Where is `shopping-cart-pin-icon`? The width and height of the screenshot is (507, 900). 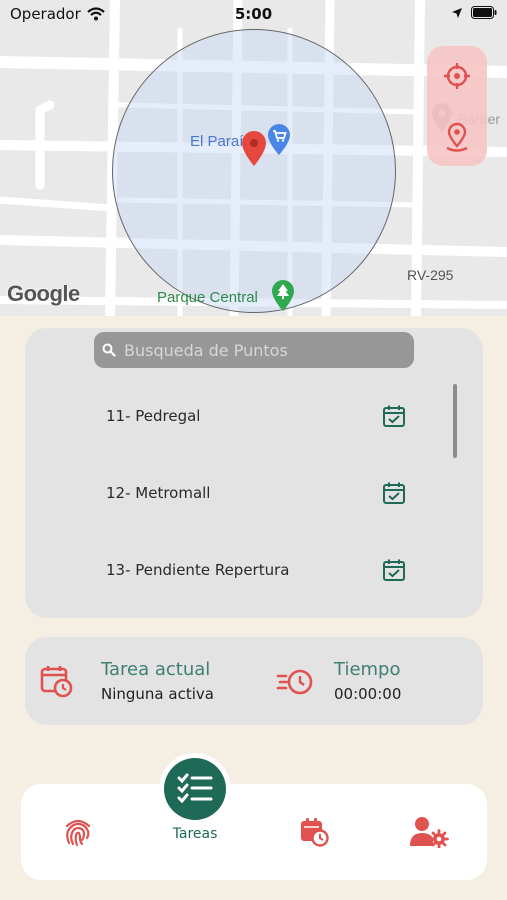 shopping-cart-pin-icon is located at coordinates (279, 139).